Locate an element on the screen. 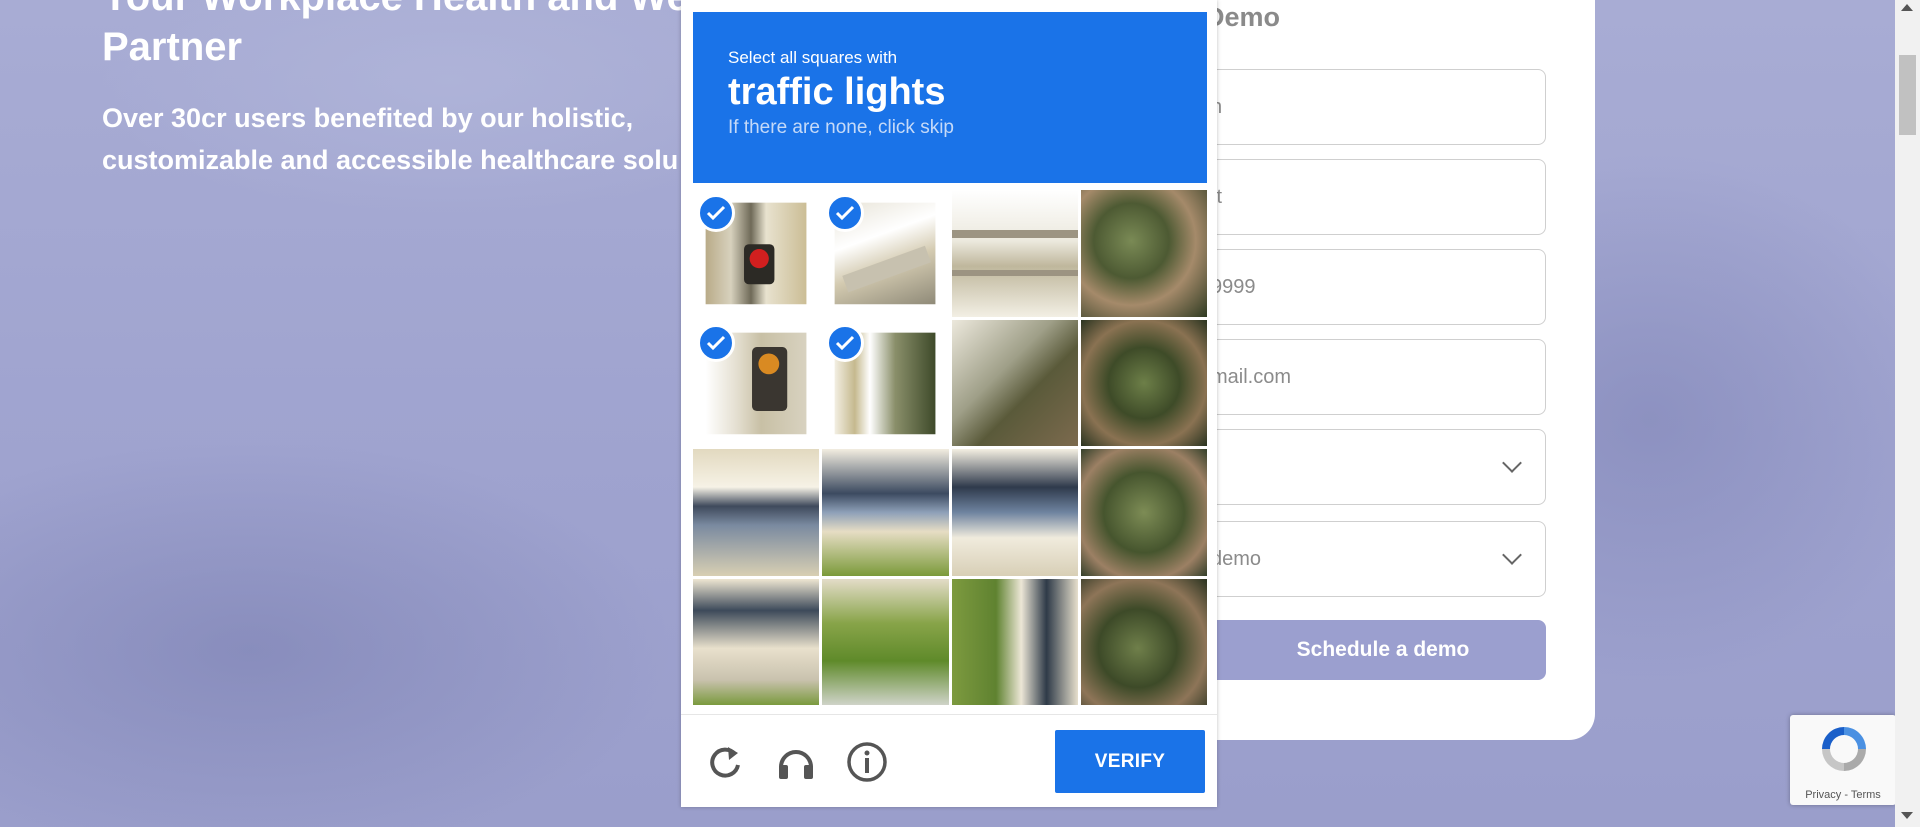 This screenshot has width=1920, height=827. captcha-instruction: Select all squares with is located at coordinates (813, 57).